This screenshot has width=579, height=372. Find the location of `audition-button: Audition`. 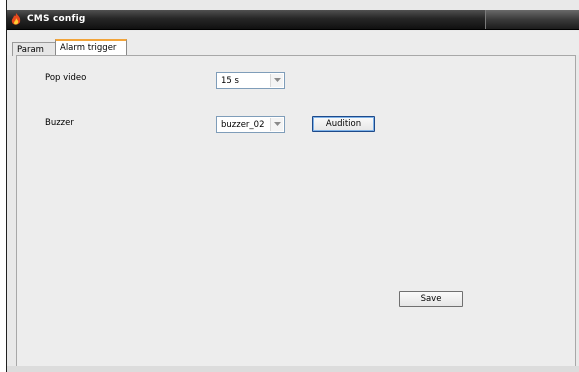

audition-button: Audition is located at coordinates (343, 124).